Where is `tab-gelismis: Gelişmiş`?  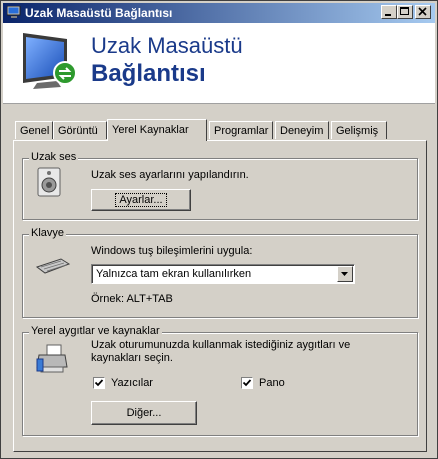 tab-gelismis: Gelişmiş is located at coordinates (359, 130).